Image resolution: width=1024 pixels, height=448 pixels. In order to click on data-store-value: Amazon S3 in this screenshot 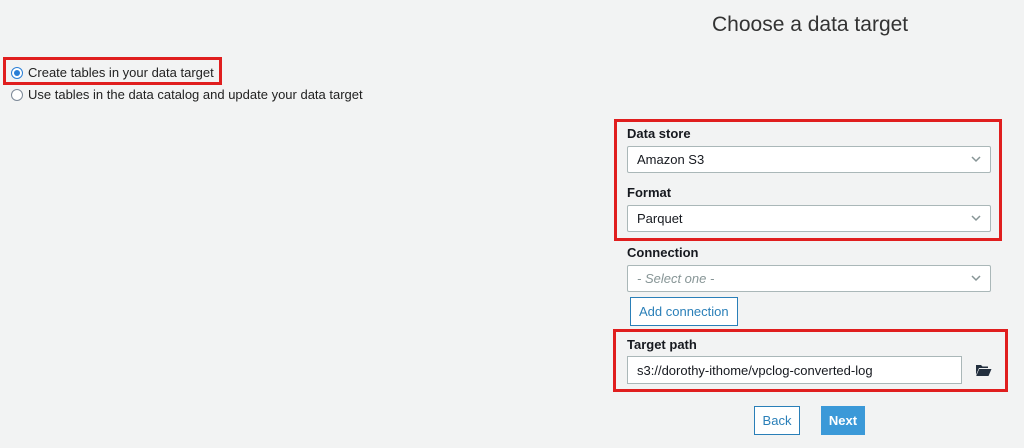, I will do `click(671, 159)`.